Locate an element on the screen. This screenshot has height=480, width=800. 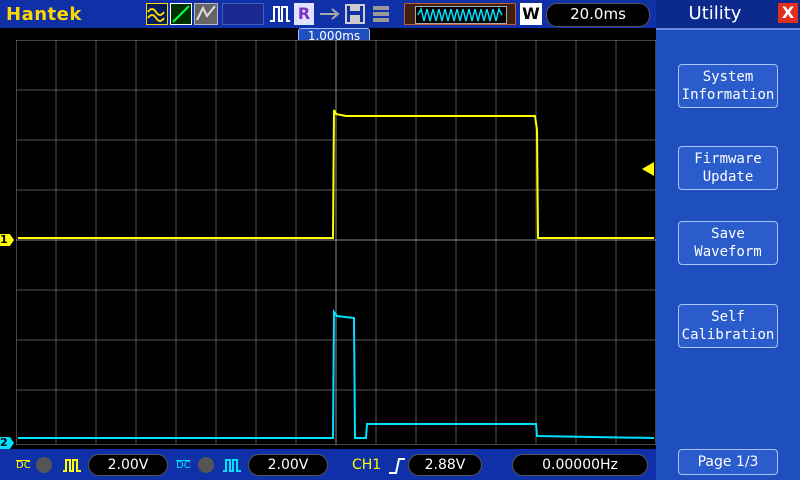
memory-icon is located at coordinates (381, 14).